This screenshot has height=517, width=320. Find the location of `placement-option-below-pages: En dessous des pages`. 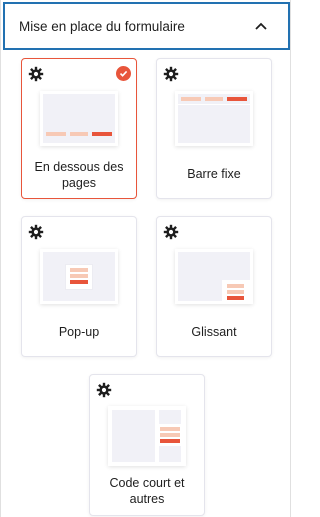

placement-option-below-pages: En dessous des pages is located at coordinates (79, 128).